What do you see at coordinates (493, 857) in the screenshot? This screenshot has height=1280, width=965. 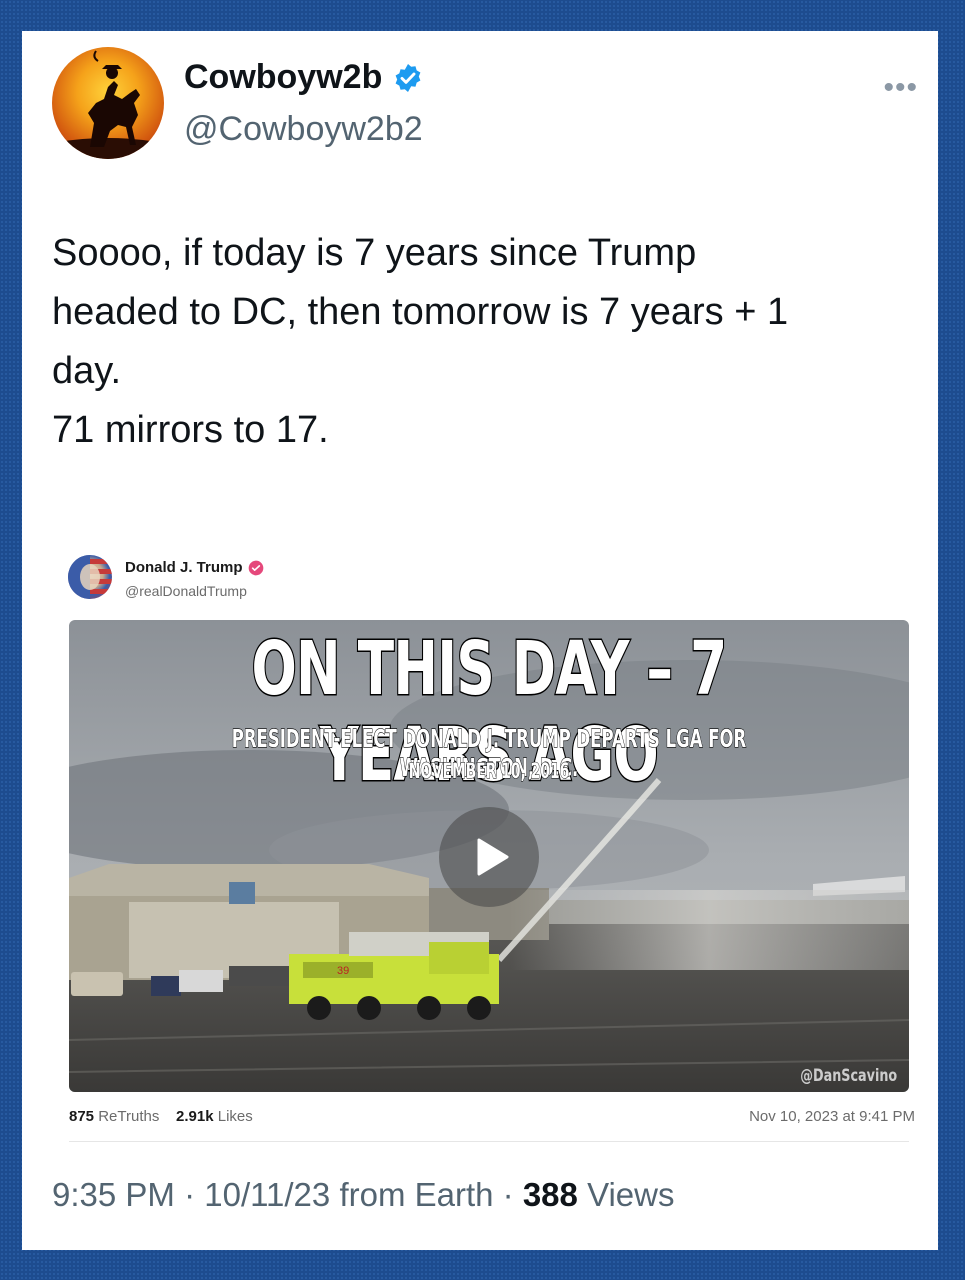 I see `play-icon` at bounding box center [493, 857].